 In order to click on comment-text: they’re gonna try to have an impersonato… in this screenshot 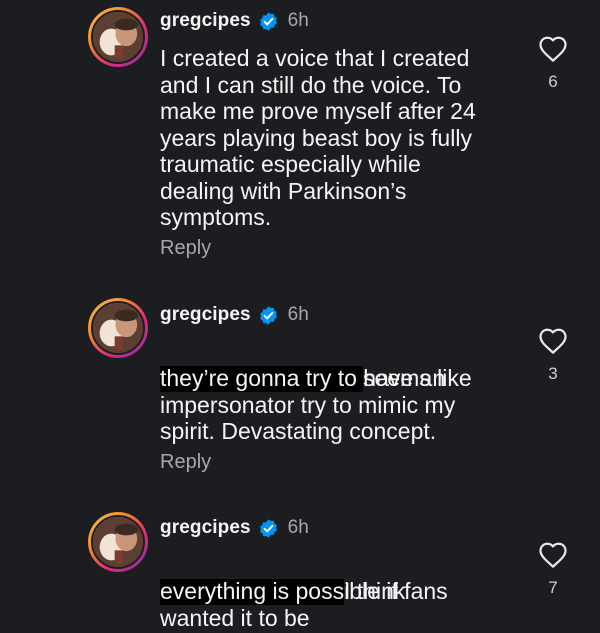, I will do `click(308, 404)`.